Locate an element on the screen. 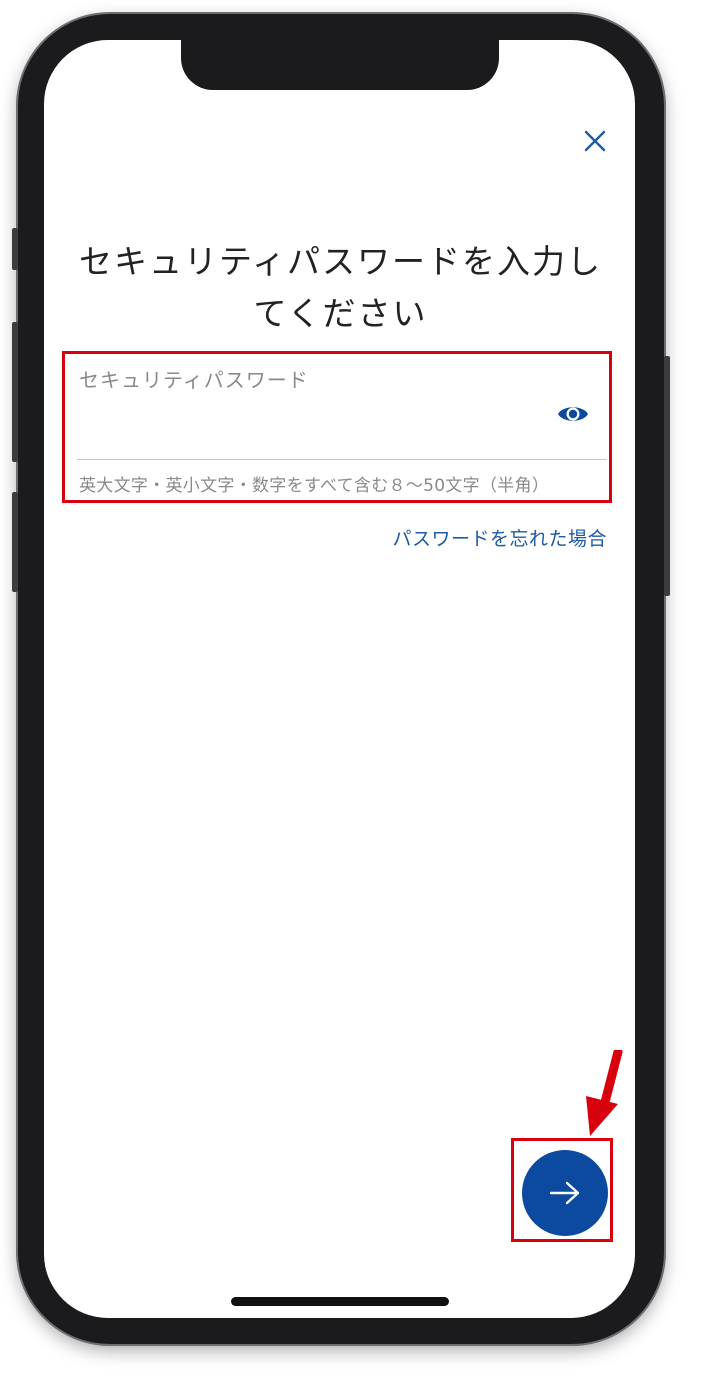 The width and height of the screenshot is (705, 1383). silent-switch is located at coordinates (15, 249).